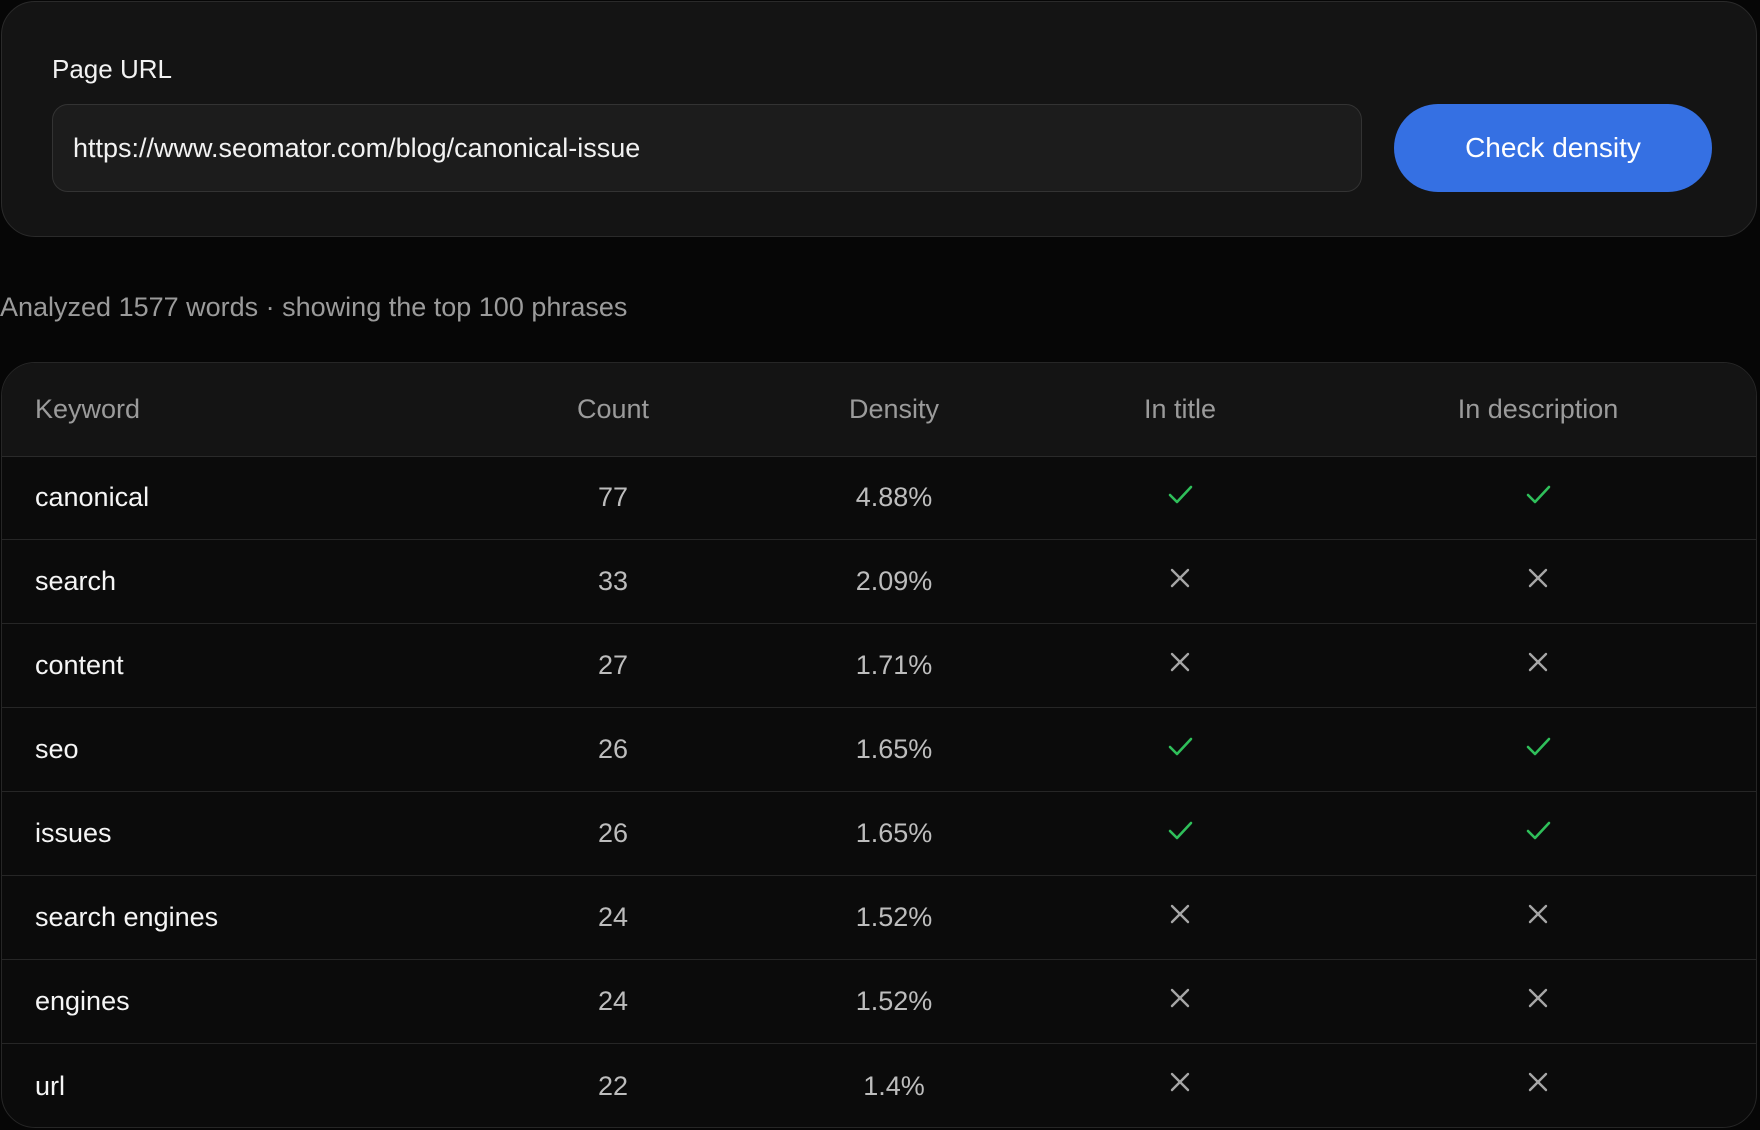 The height and width of the screenshot is (1130, 1760). I want to click on table-row: content 27 1.71%, so click(879, 666).